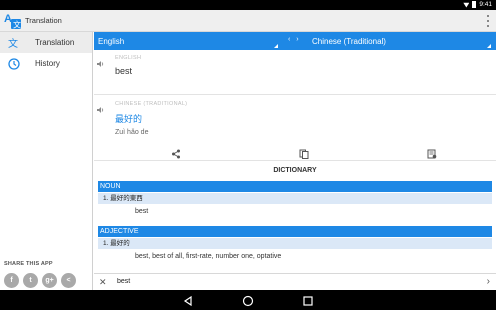 Image resolution: width=496 pixels, height=310 pixels. I want to click on sidebar-item-translation: 文 Translation, so click(46, 42).